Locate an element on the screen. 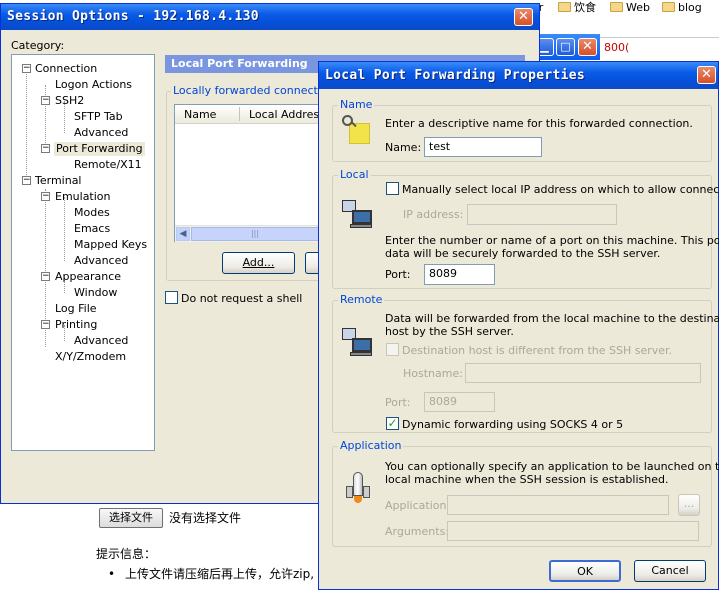 The image size is (719, 590). remote-port-label: Port: is located at coordinates (398, 402).